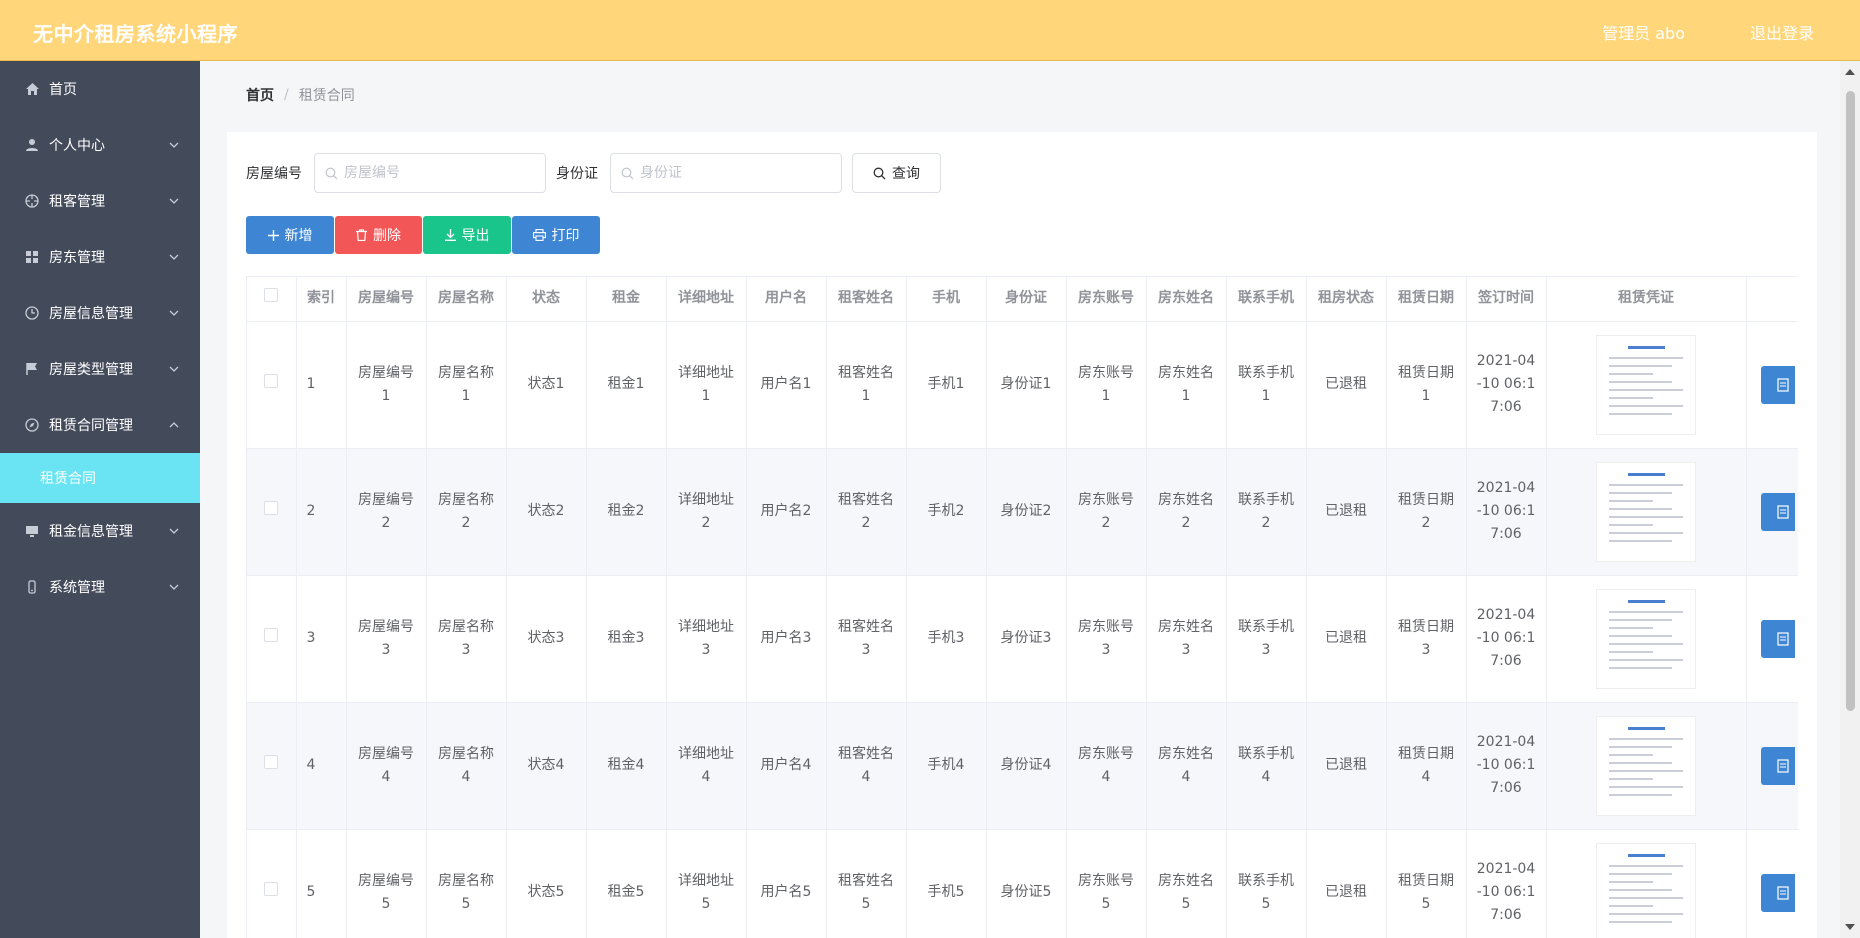 This screenshot has width=1860, height=938. Describe the element at coordinates (1782, 32) in the screenshot. I see `logout-button: 退出登录` at that location.